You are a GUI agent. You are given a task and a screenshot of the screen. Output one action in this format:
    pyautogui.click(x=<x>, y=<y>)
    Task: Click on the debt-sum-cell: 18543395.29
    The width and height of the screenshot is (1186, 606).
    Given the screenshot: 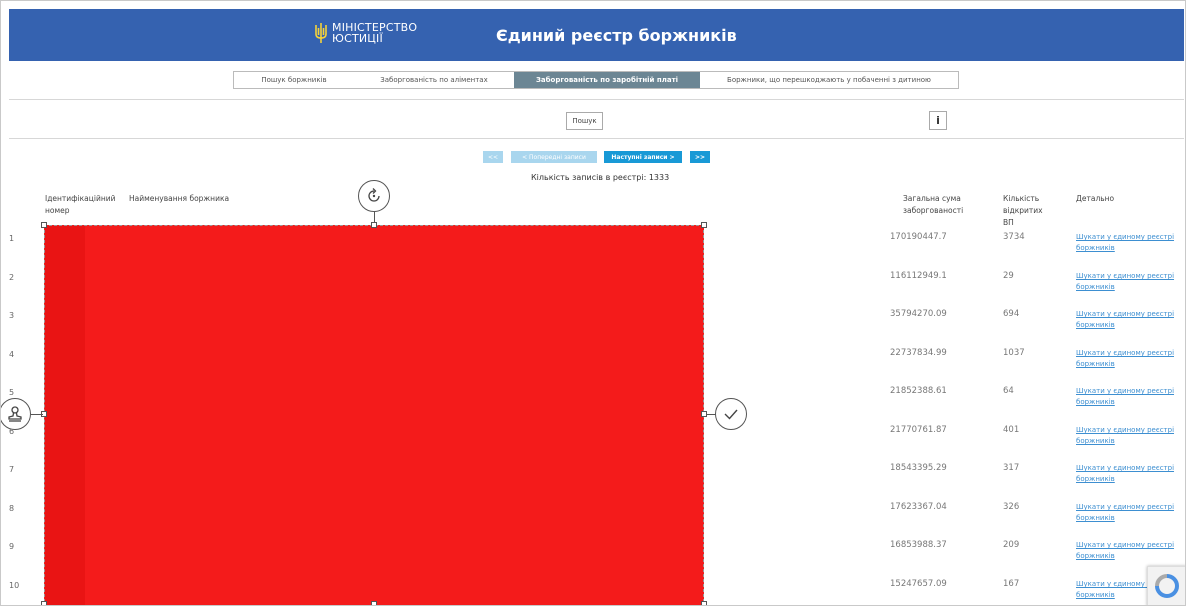 What is the action you would take?
    pyautogui.click(x=918, y=468)
    